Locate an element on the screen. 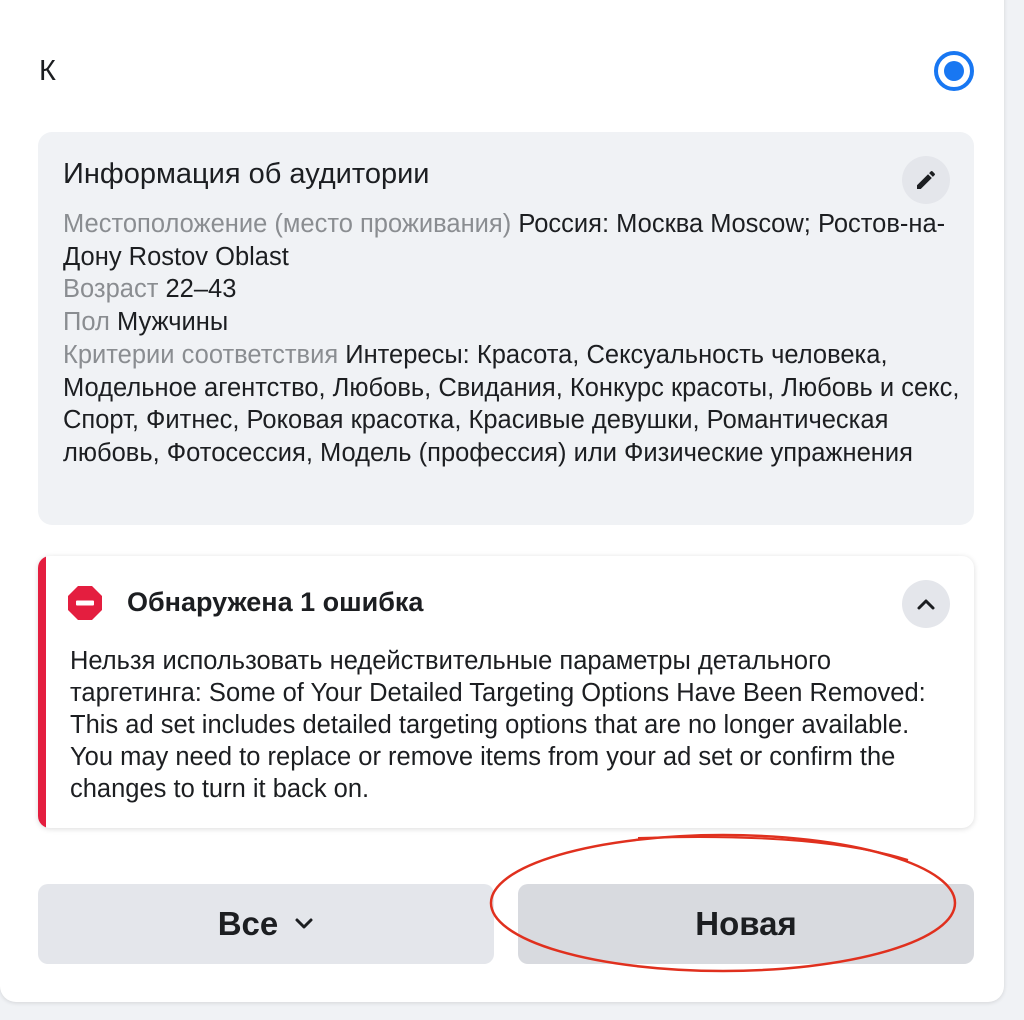 The height and width of the screenshot is (1020, 1024). age-label: Возраст is located at coordinates (111, 289).